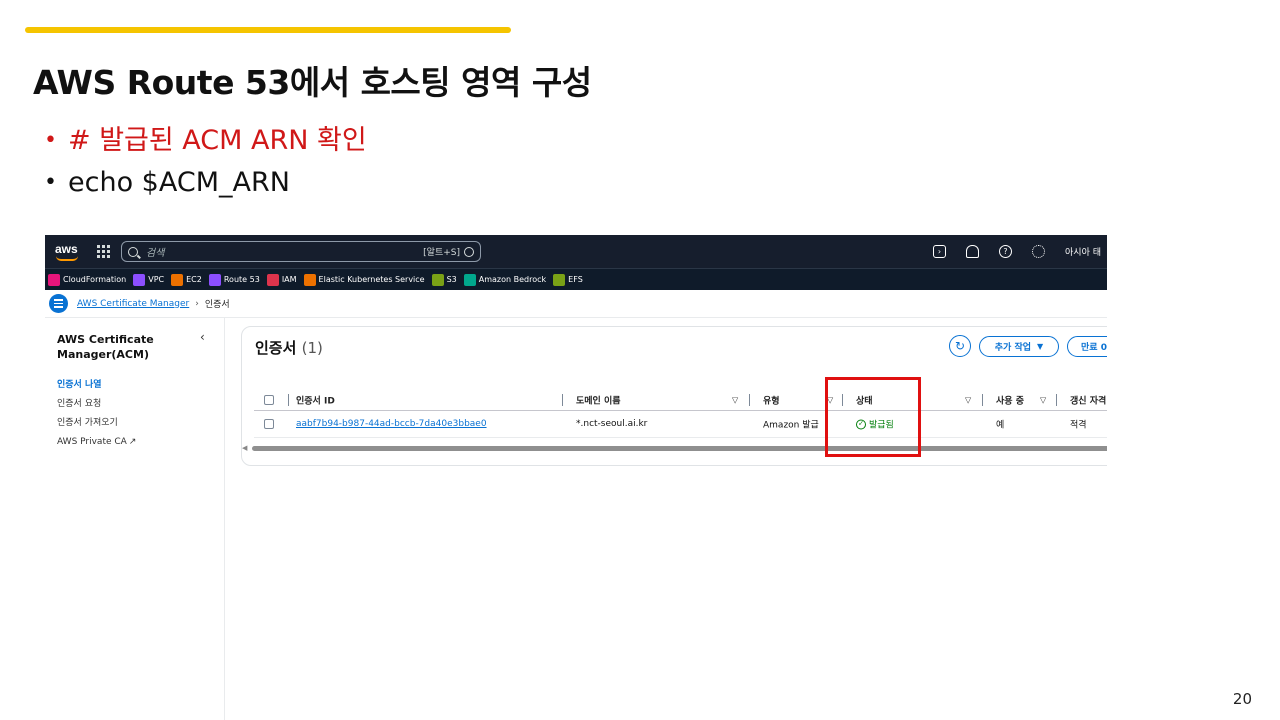 This screenshot has height=720, width=1280. What do you see at coordinates (105, 347) in the screenshot?
I see `sidebar-title: AWS Certificate Manager(ACM)` at bounding box center [105, 347].